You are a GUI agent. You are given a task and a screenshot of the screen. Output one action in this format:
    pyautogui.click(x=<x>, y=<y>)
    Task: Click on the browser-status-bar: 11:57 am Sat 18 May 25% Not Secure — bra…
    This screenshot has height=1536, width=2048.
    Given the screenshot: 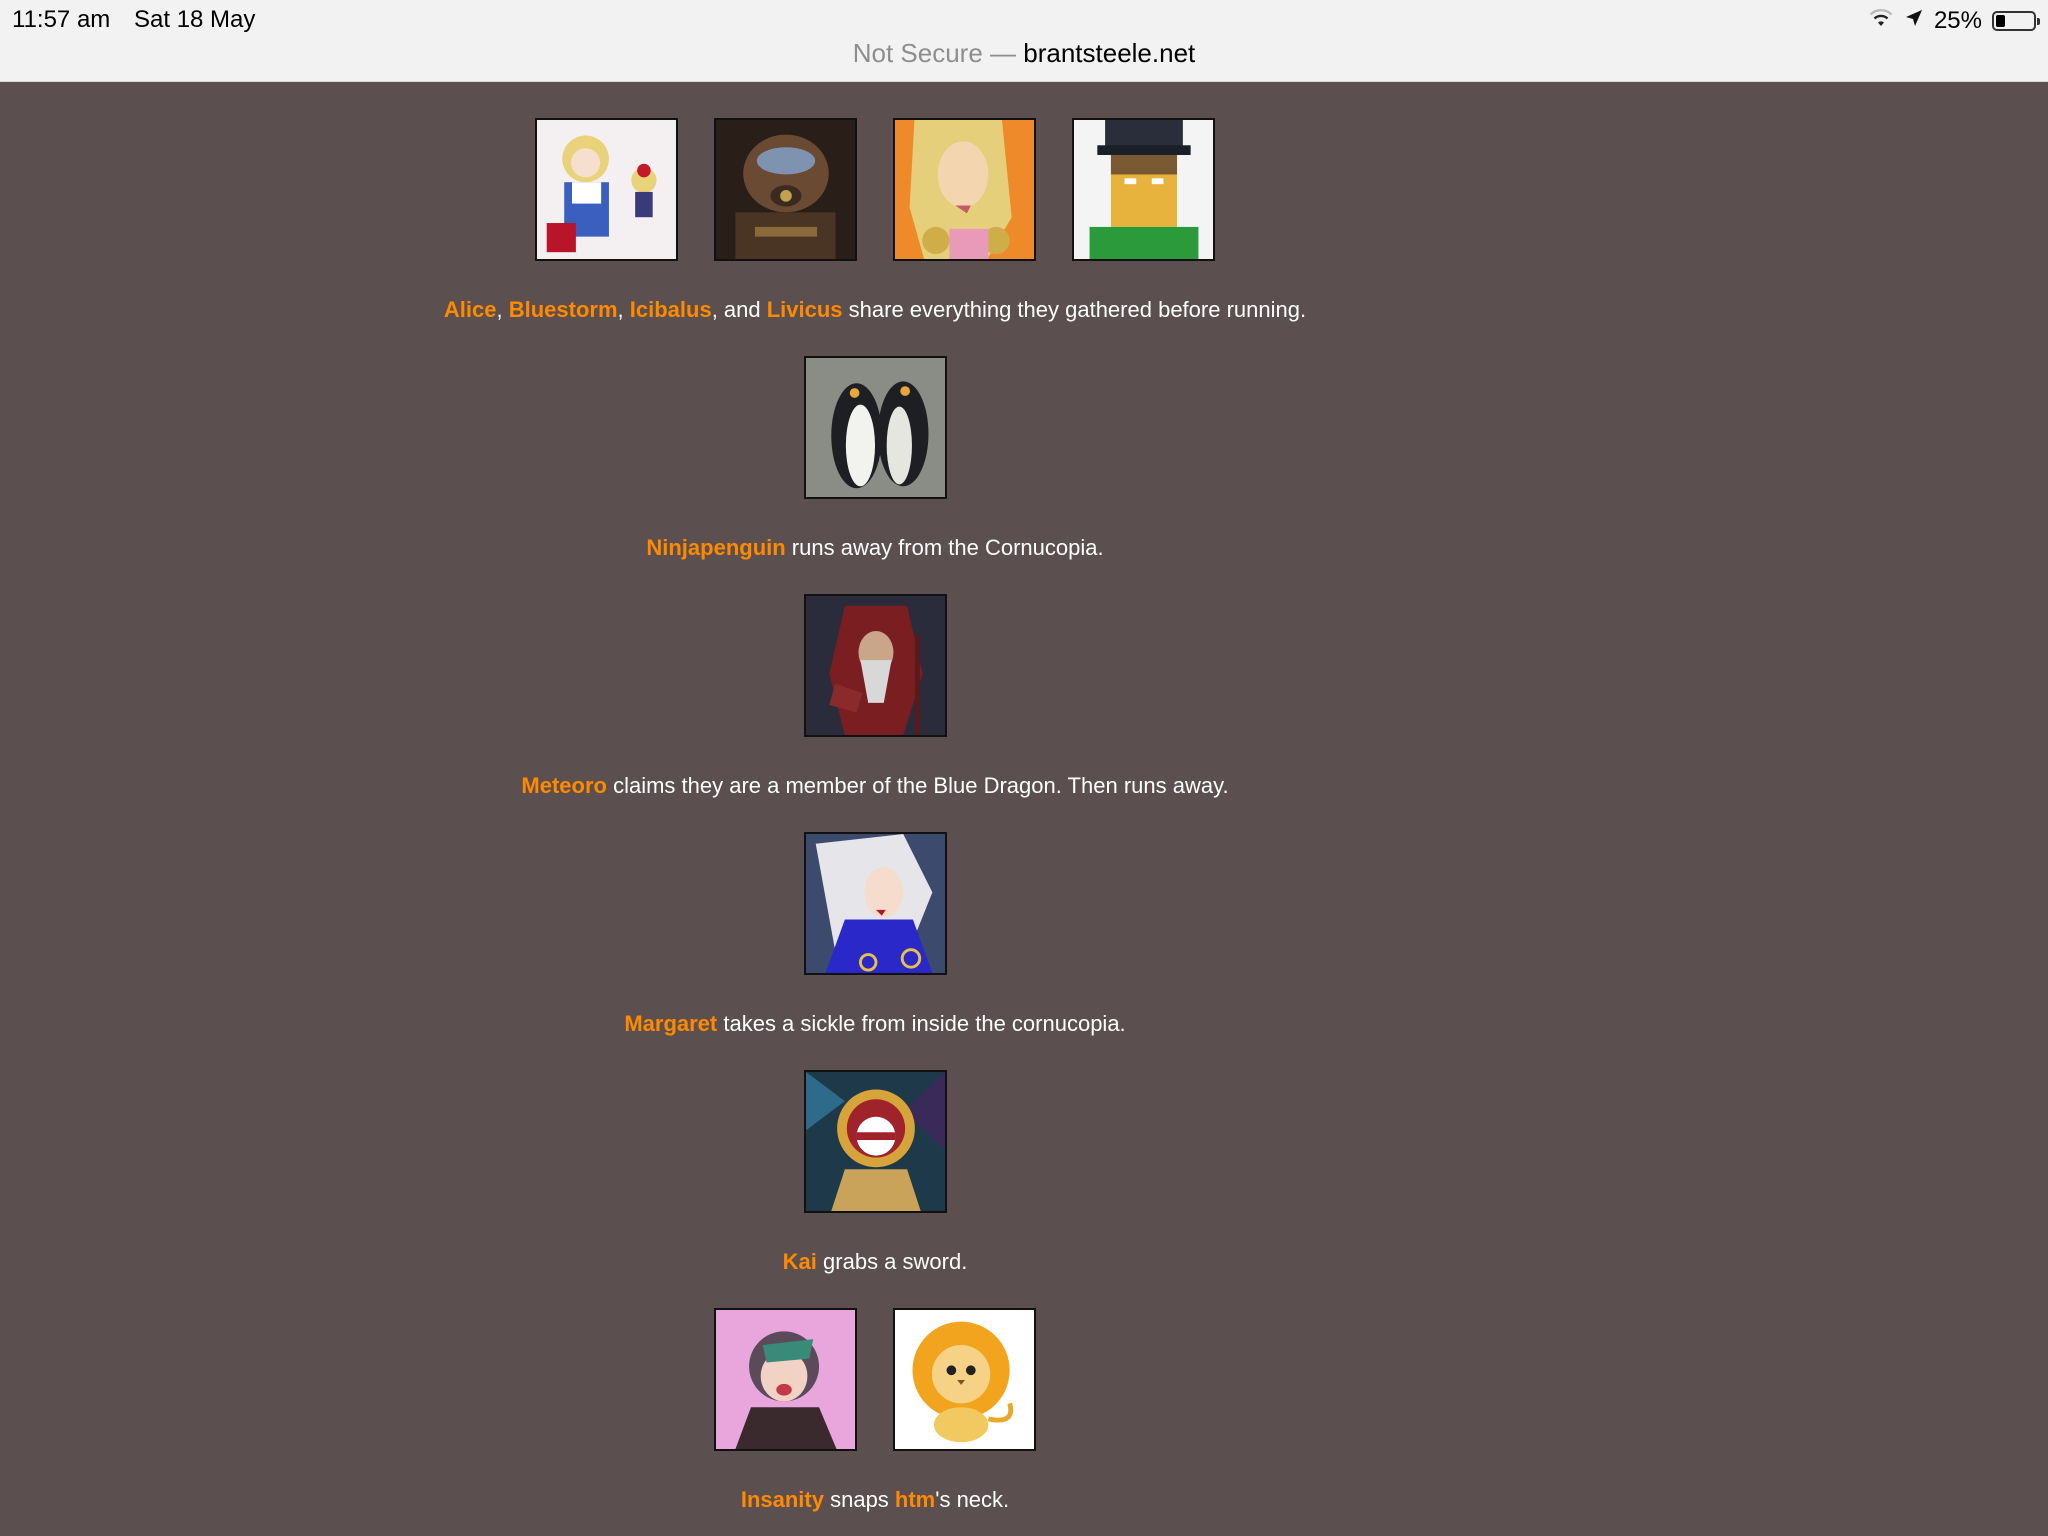 What is the action you would take?
    pyautogui.click(x=1024, y=41)
    